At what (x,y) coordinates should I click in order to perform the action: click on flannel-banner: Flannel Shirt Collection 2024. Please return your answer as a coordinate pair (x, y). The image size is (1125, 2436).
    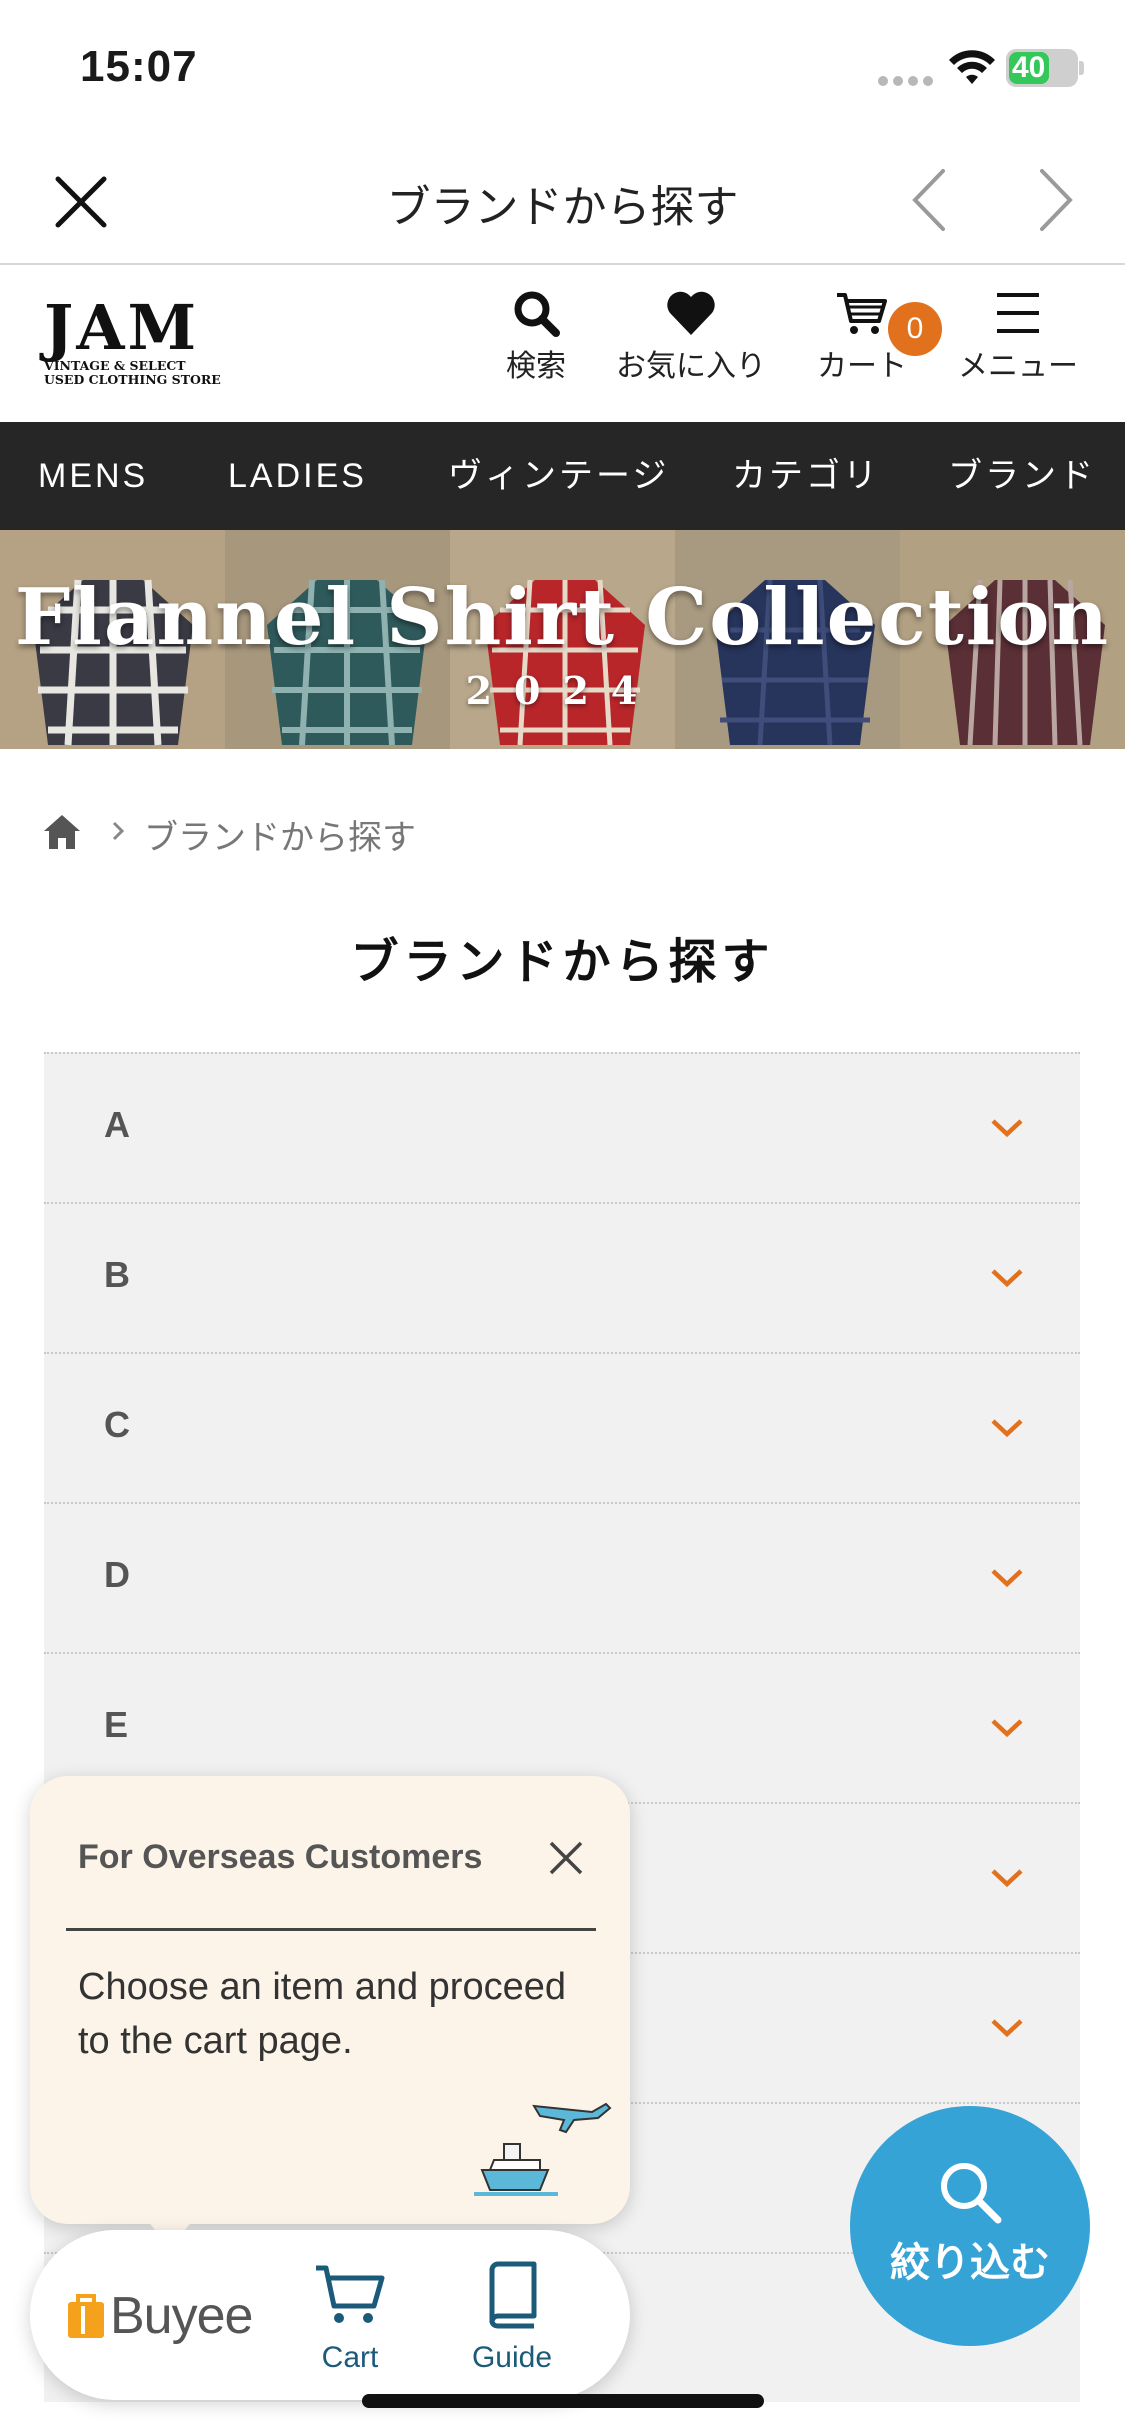
    Looking at the image, I should click on (562, 639).